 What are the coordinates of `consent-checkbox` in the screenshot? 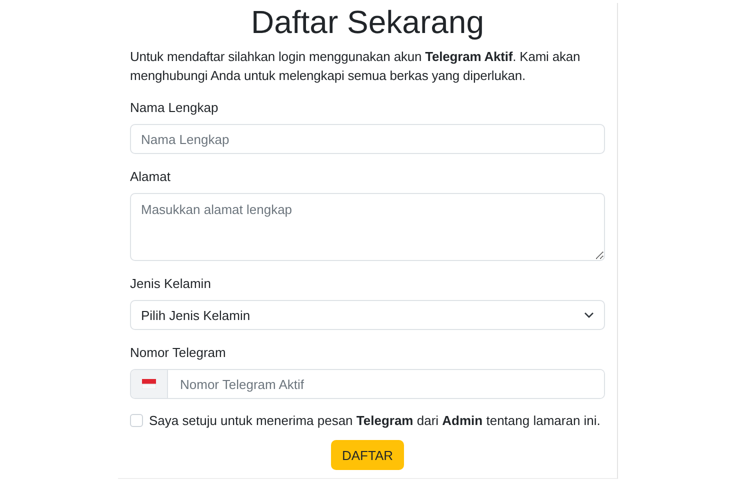 It's located at (136, 420).